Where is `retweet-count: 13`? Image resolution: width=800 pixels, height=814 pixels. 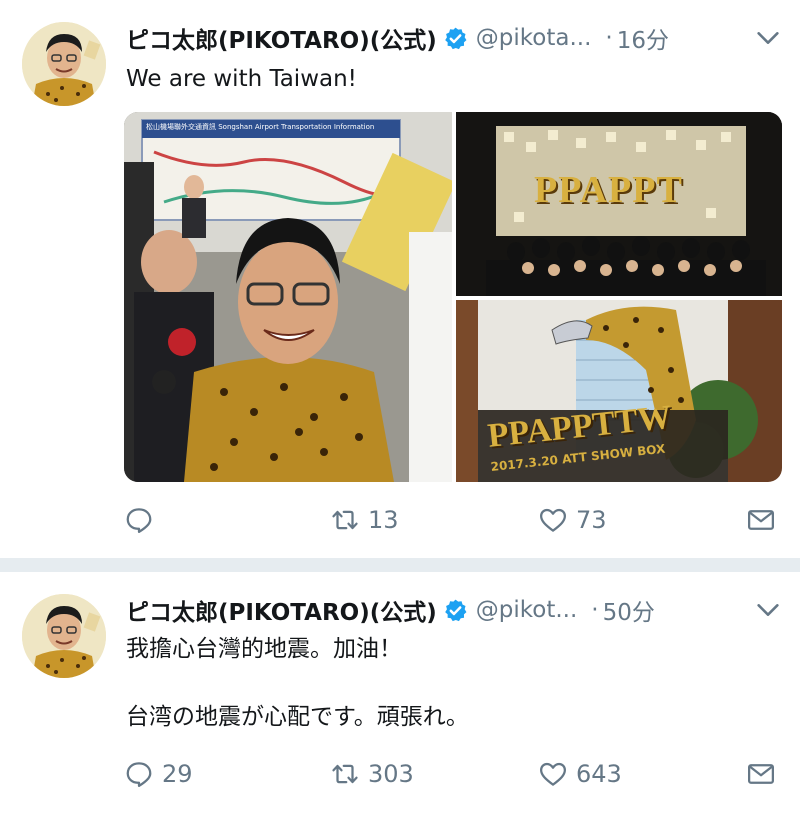
retweet-count: 13 is located at coordinates (383, 520).